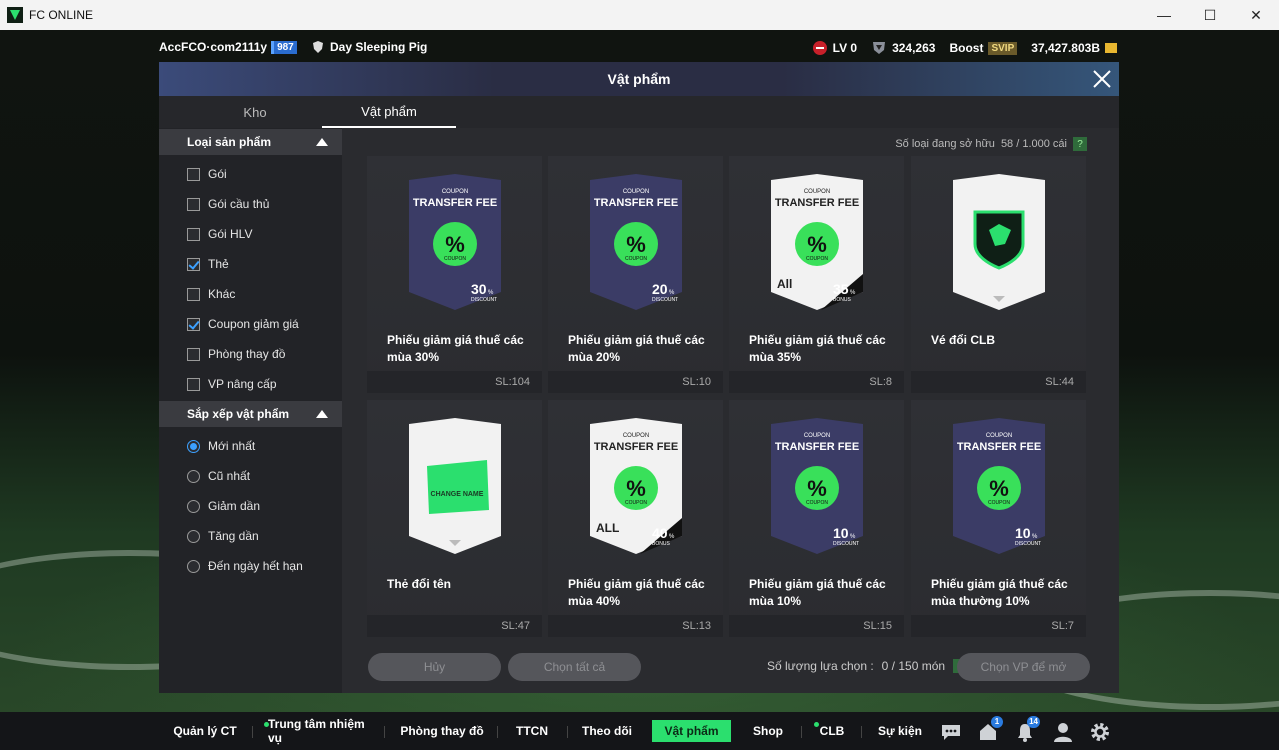 This screenshot has height=750, width=1279. What do you see at coordinates (245, 566) in the screenshot?
I see `sort-option-expiry: Đến ngày hết hạn` at bounding box center [245, 566].